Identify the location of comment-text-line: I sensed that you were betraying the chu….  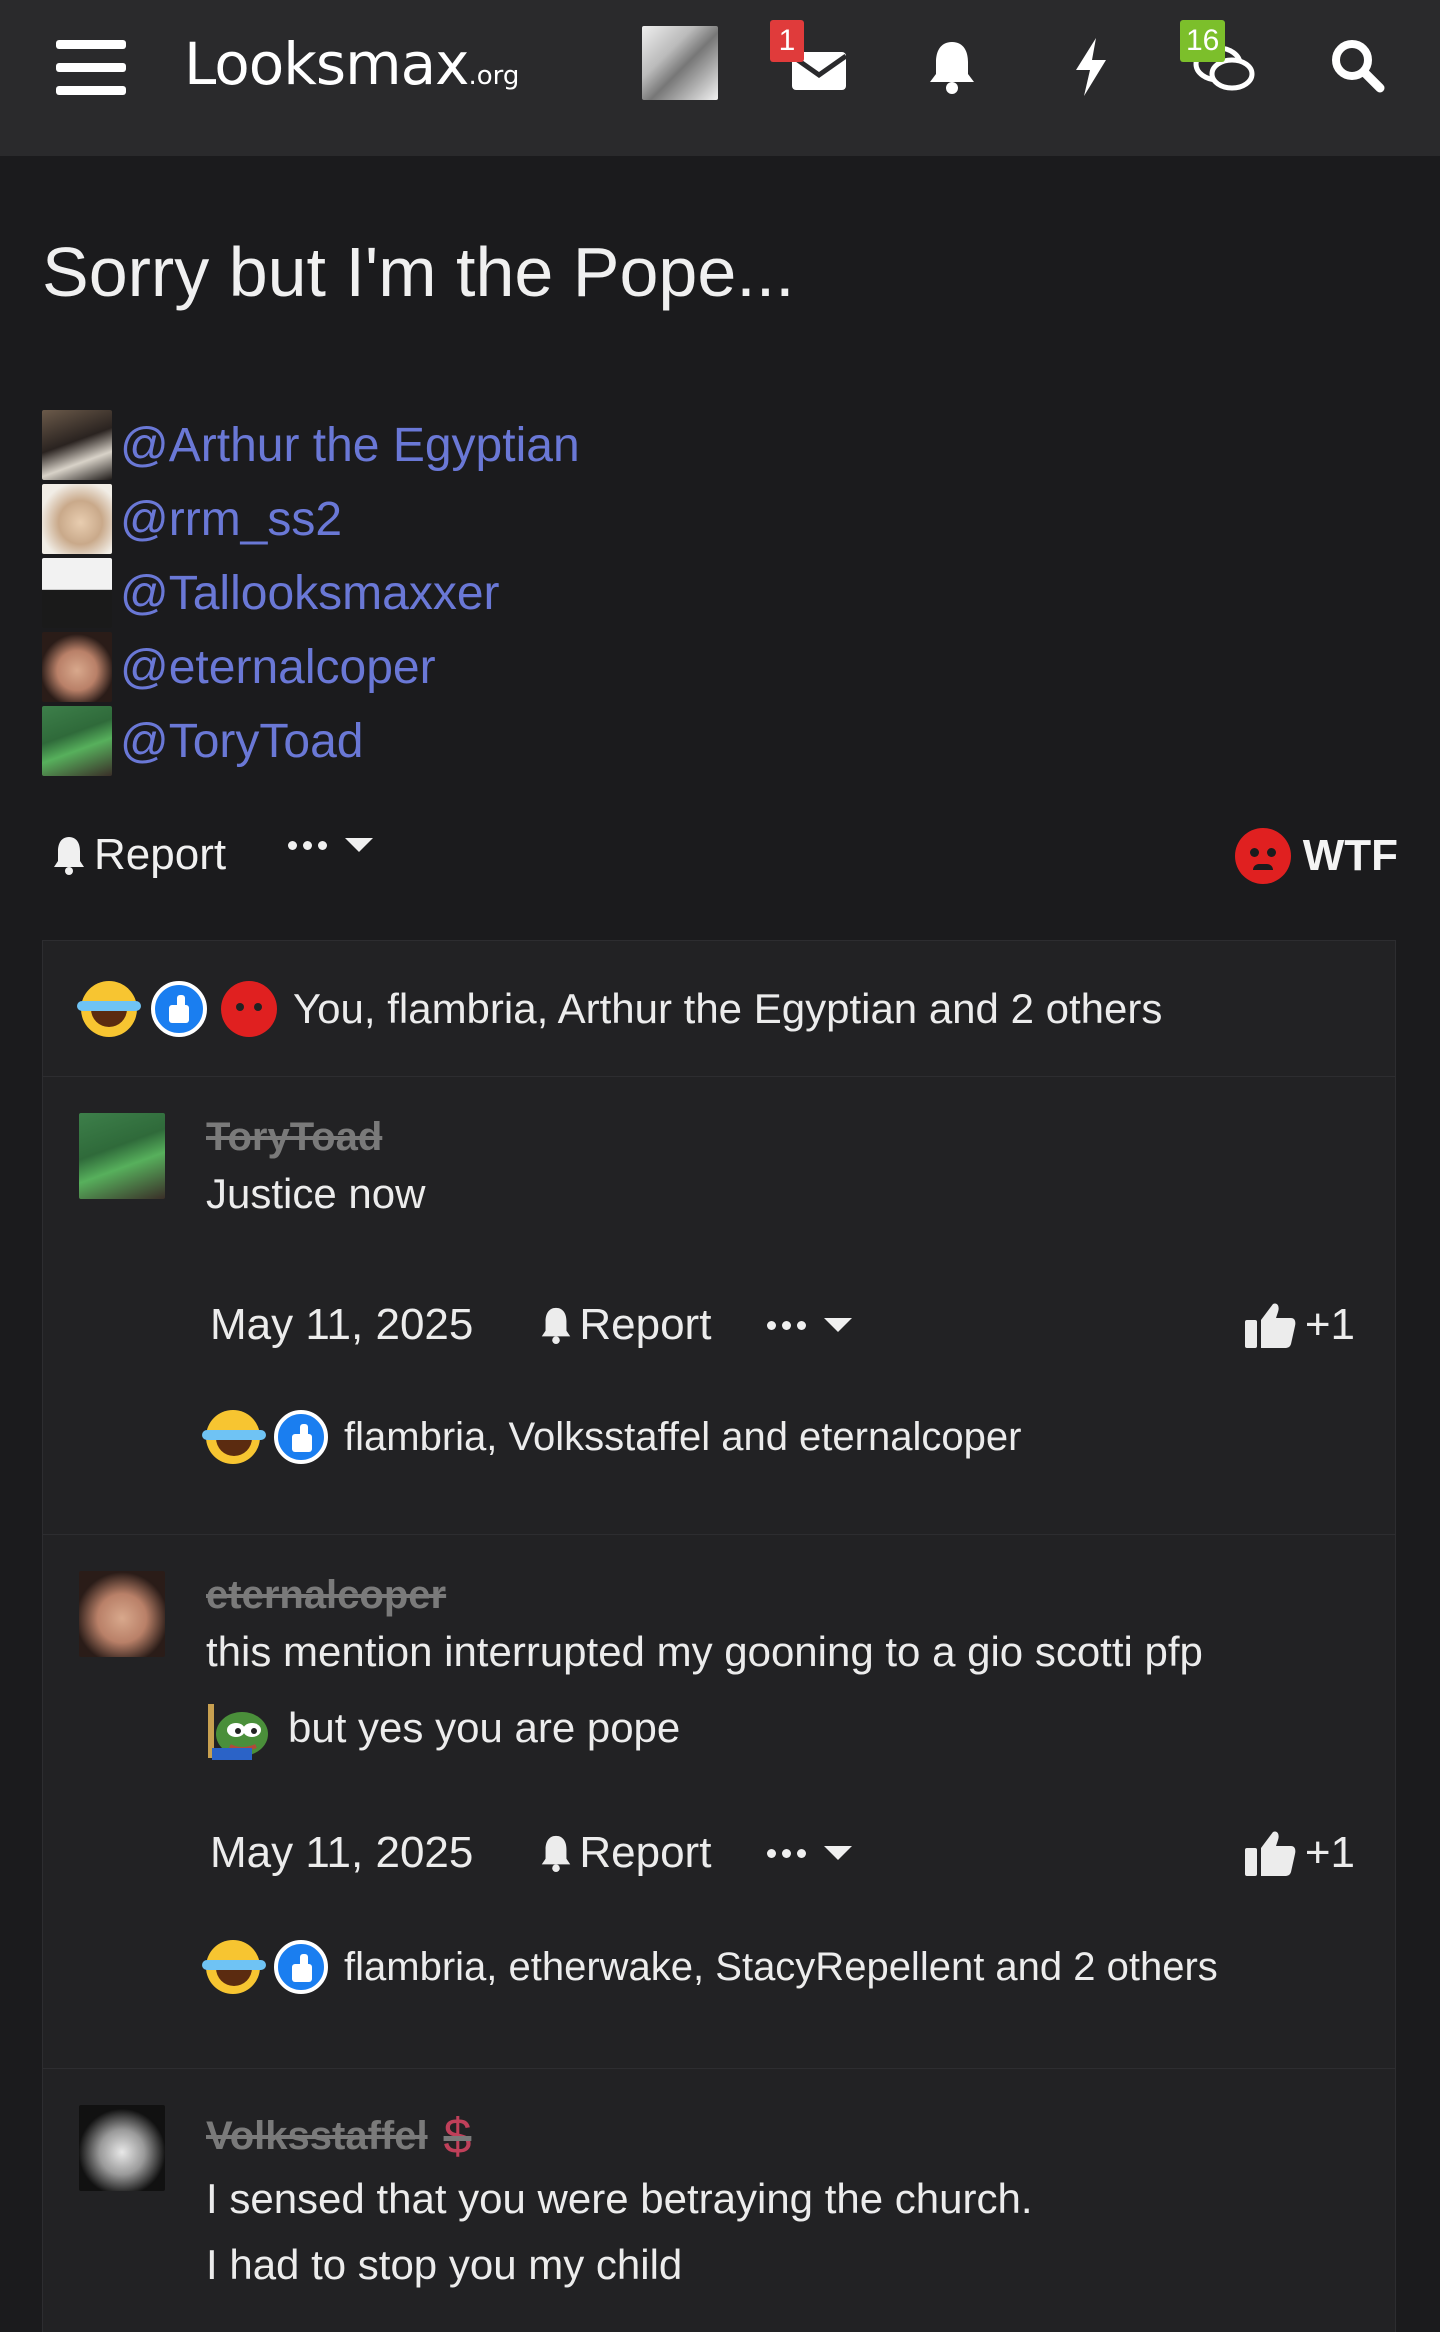
(619, 2198).